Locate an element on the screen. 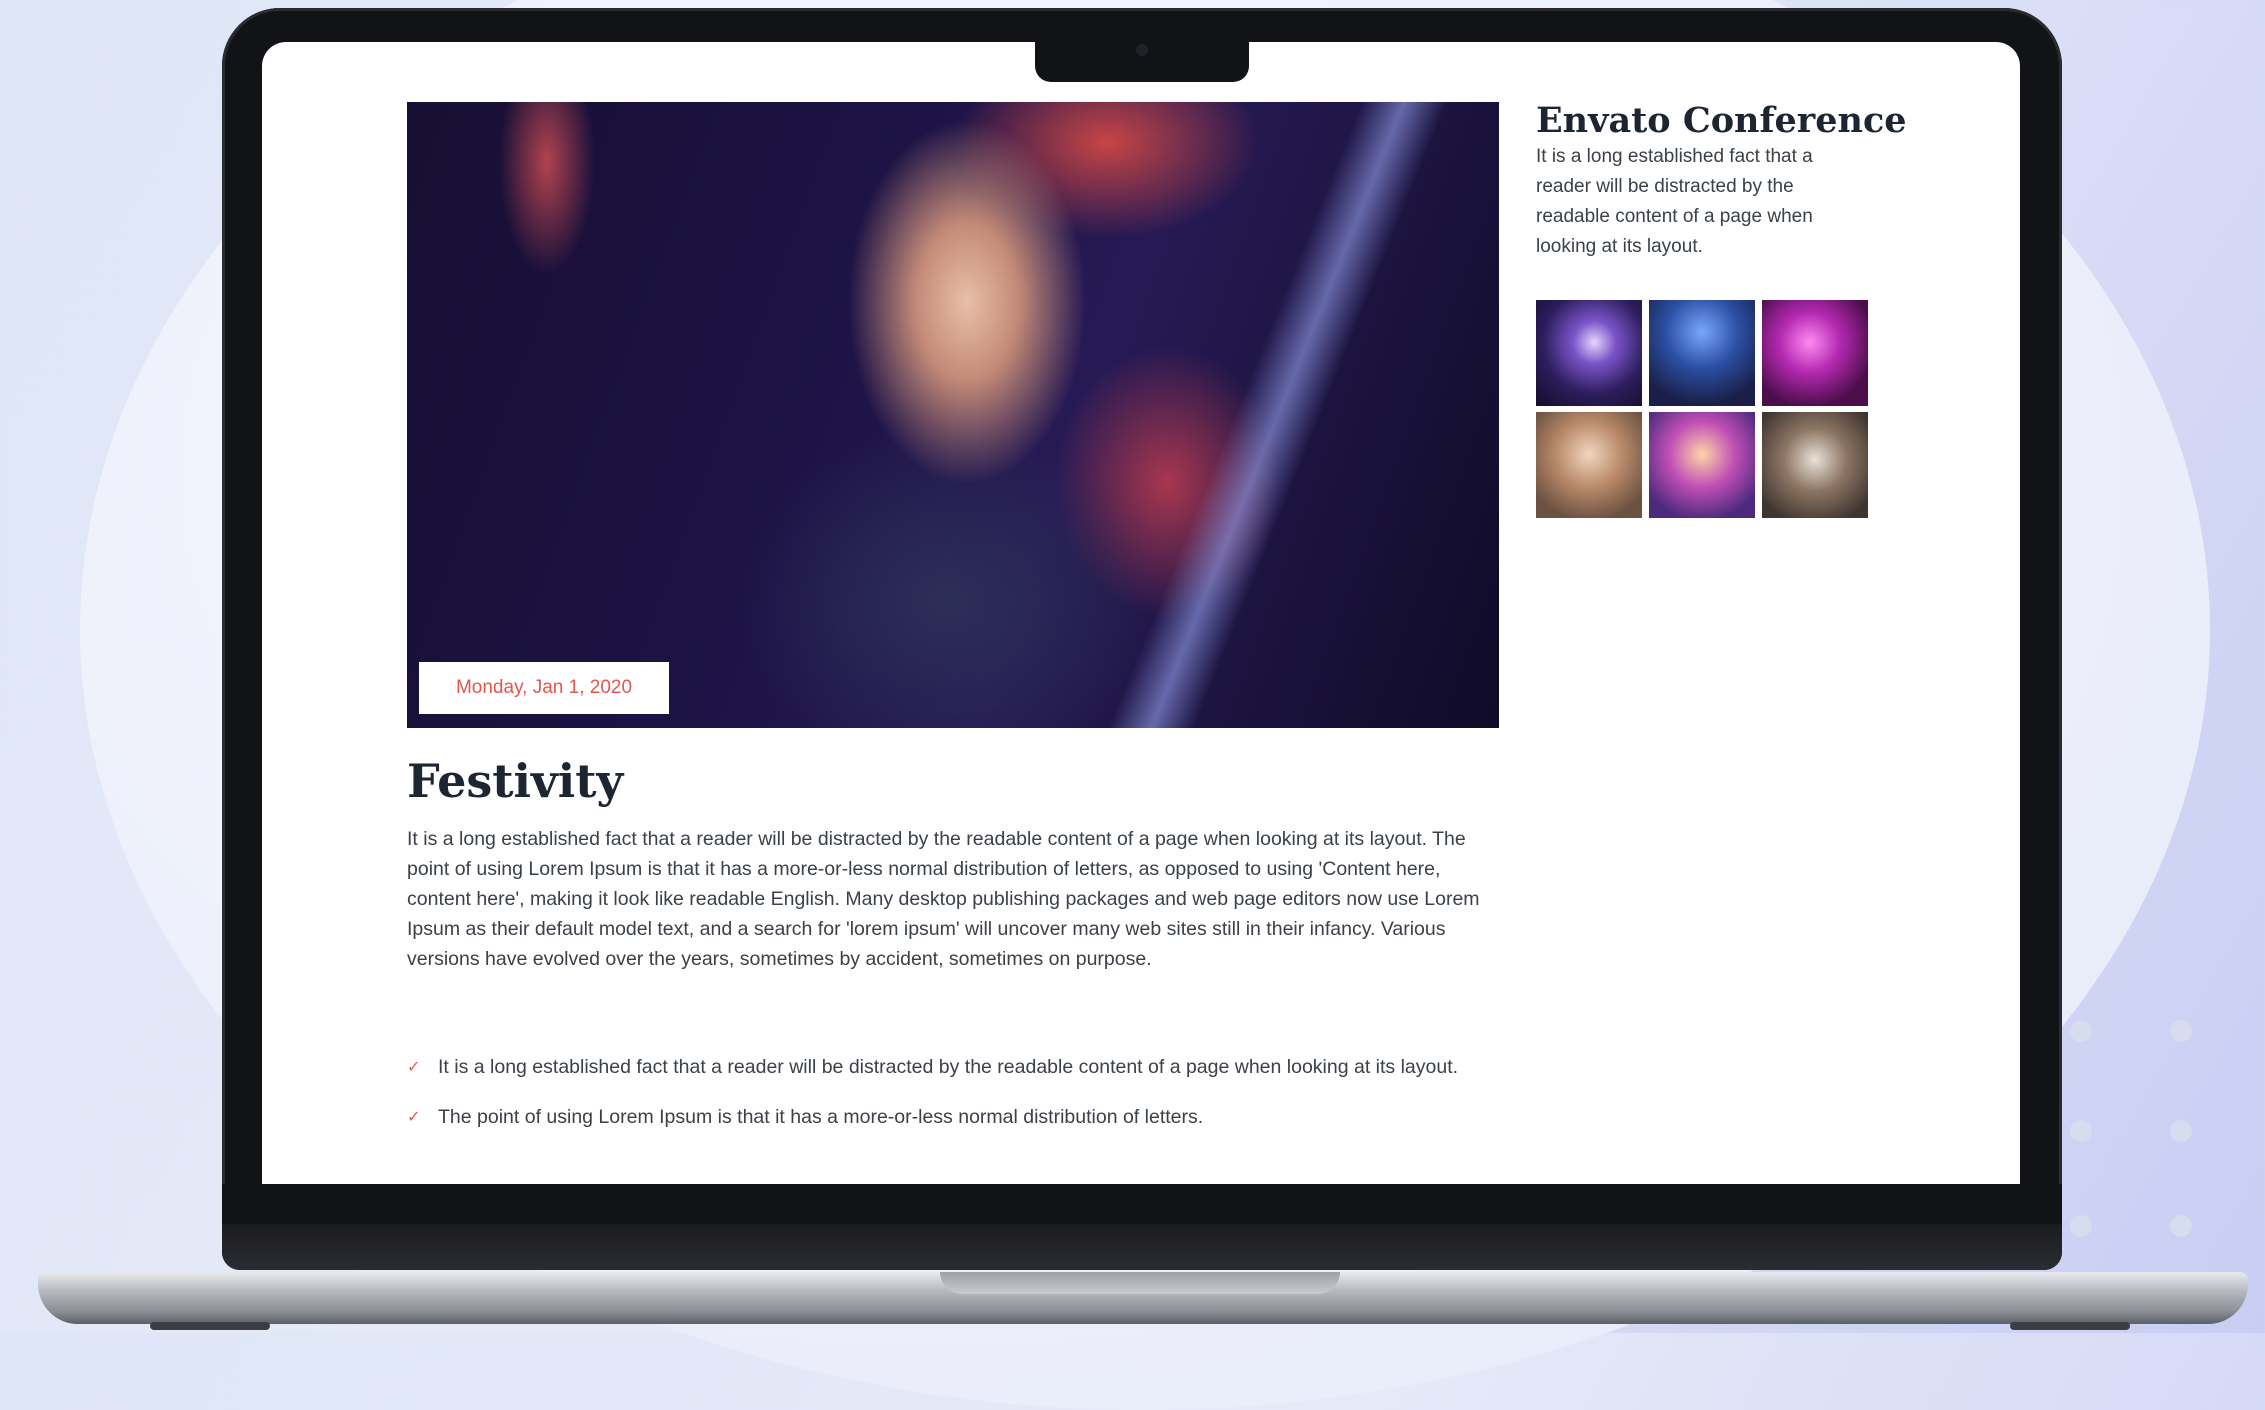 Image resolution: width=2265 pixels, height=1410 pixels. laptop-hinge is located at coordinates (1142, 1247).